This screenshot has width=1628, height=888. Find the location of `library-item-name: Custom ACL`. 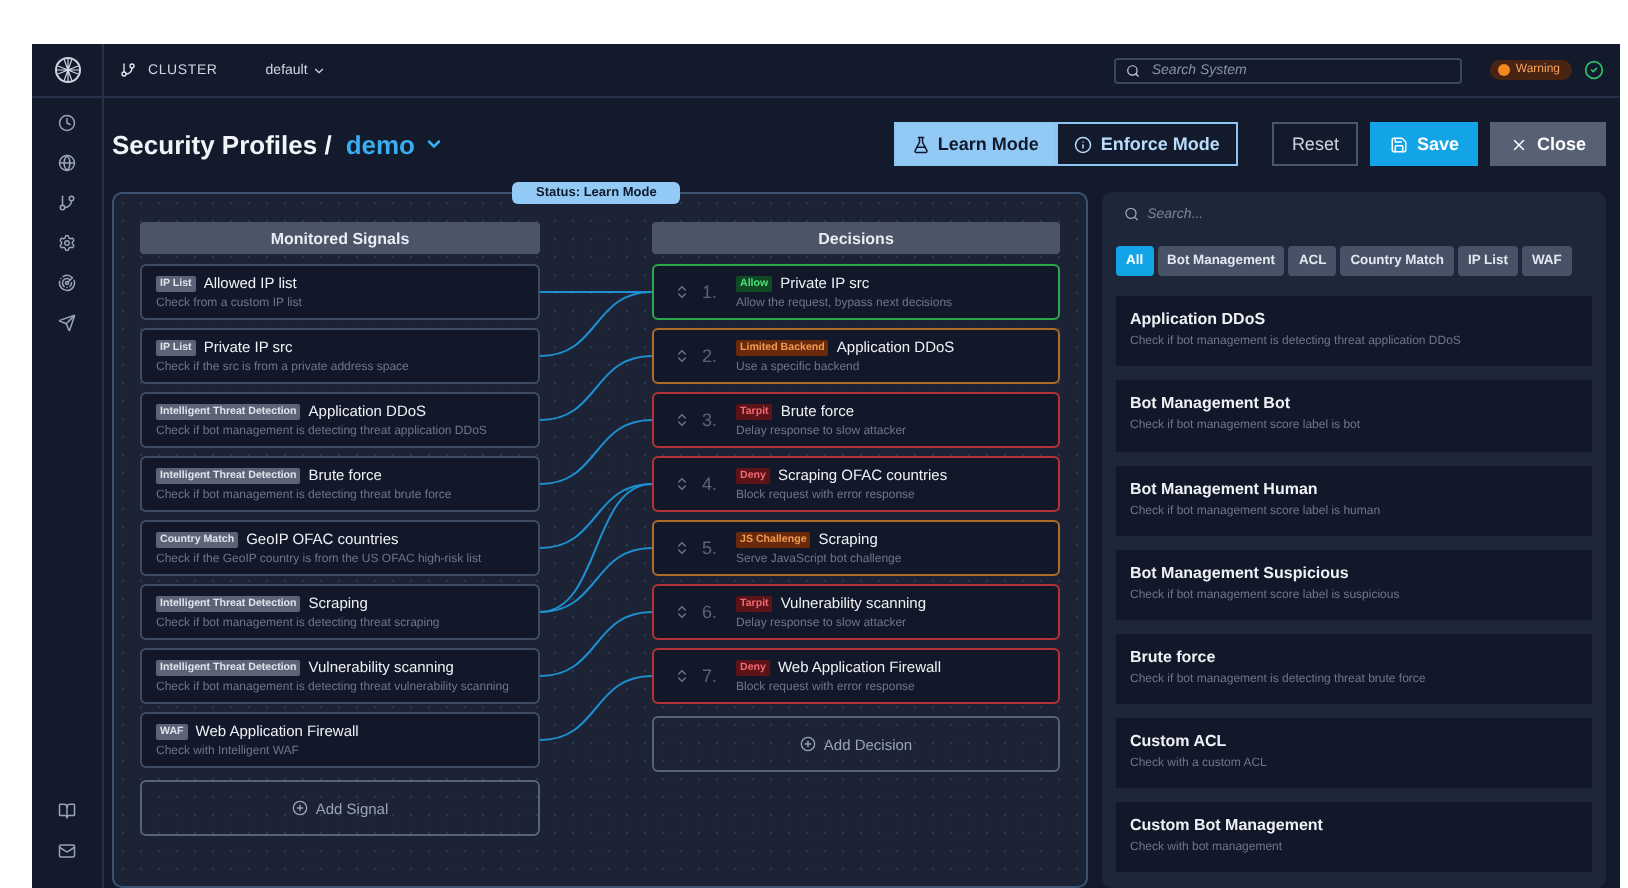

library-item-name: Custom ACL is located at coordinates (1179, 740).